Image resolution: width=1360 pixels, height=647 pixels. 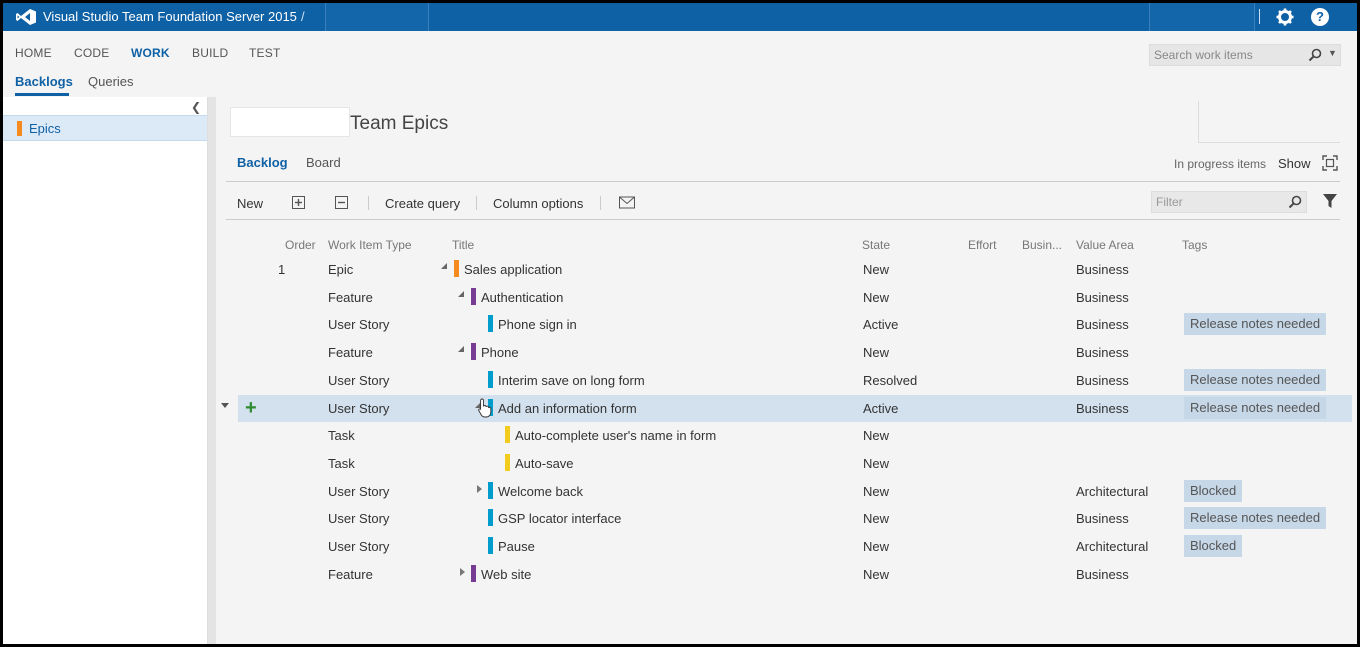 What do you see at coordinates (264, 53) in the screenshot?
I see `hub-test: TEST` at bounding box center [264, 53].